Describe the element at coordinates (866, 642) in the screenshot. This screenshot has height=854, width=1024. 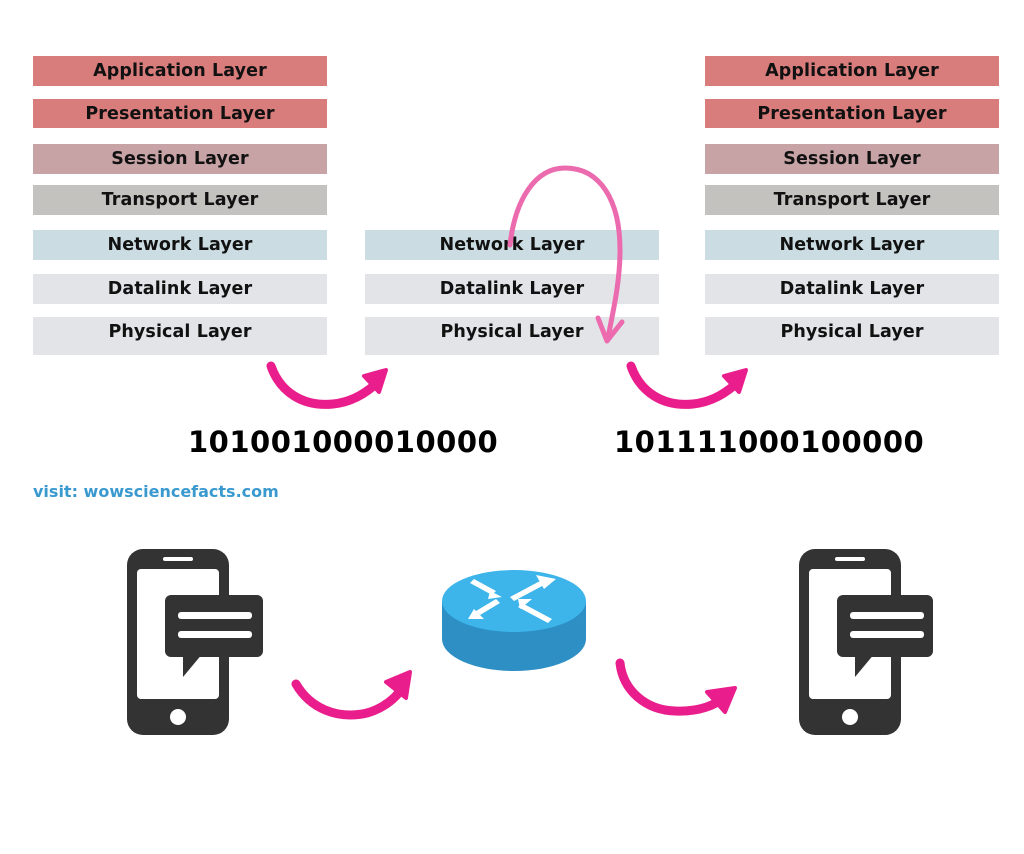
I see `receiver-smartphone-message-icon` at that location.